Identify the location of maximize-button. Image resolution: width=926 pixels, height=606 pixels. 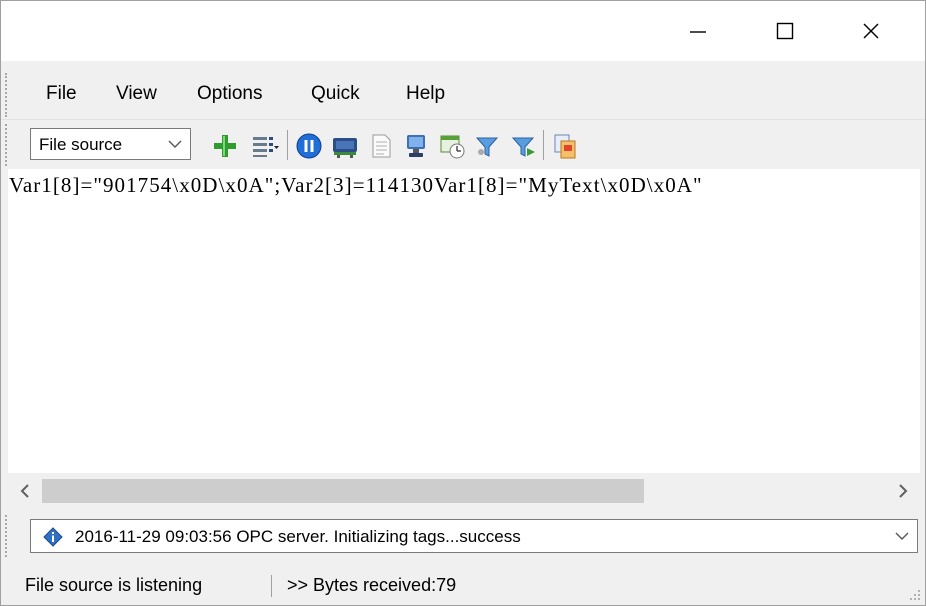
(785, 31).